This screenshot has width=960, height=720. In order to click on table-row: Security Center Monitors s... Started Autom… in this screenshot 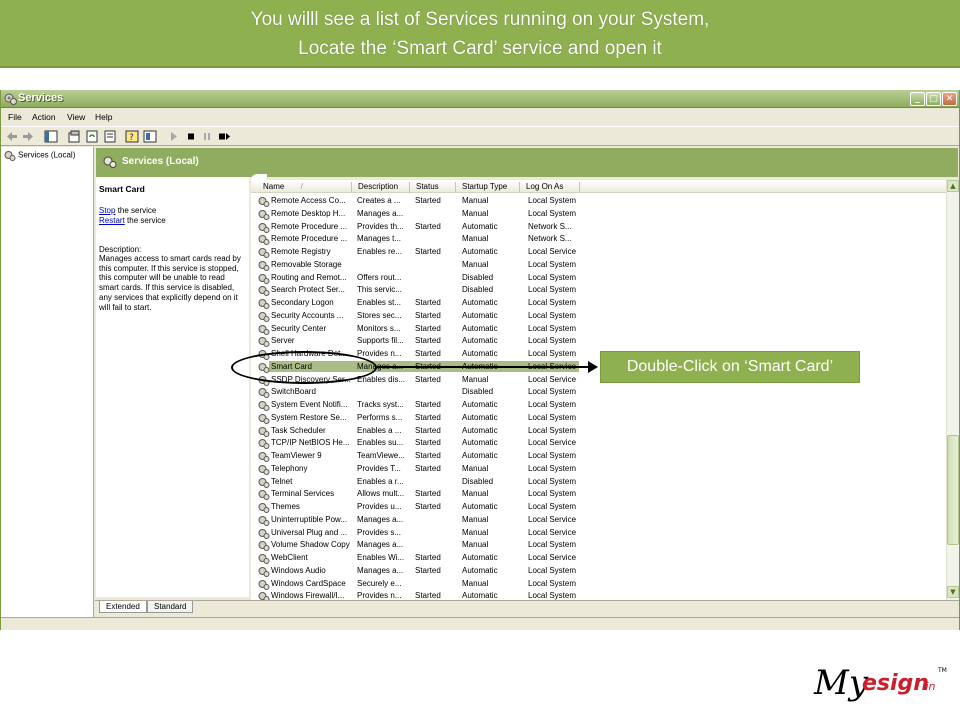, I will do `click(599, 329)`.